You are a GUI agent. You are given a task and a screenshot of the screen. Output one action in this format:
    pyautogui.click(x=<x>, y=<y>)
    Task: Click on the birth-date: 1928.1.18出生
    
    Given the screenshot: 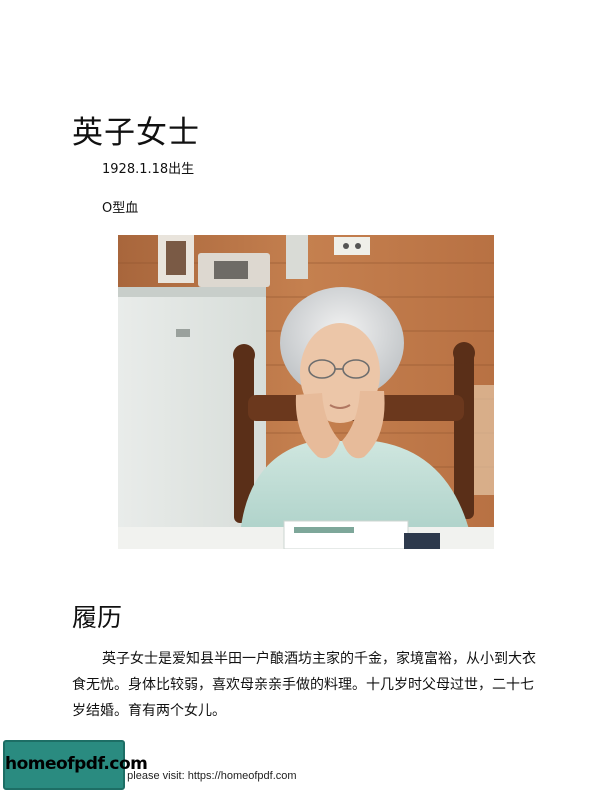 What is the action you would take?
    pyautogui.click(x=148, y=169)
    